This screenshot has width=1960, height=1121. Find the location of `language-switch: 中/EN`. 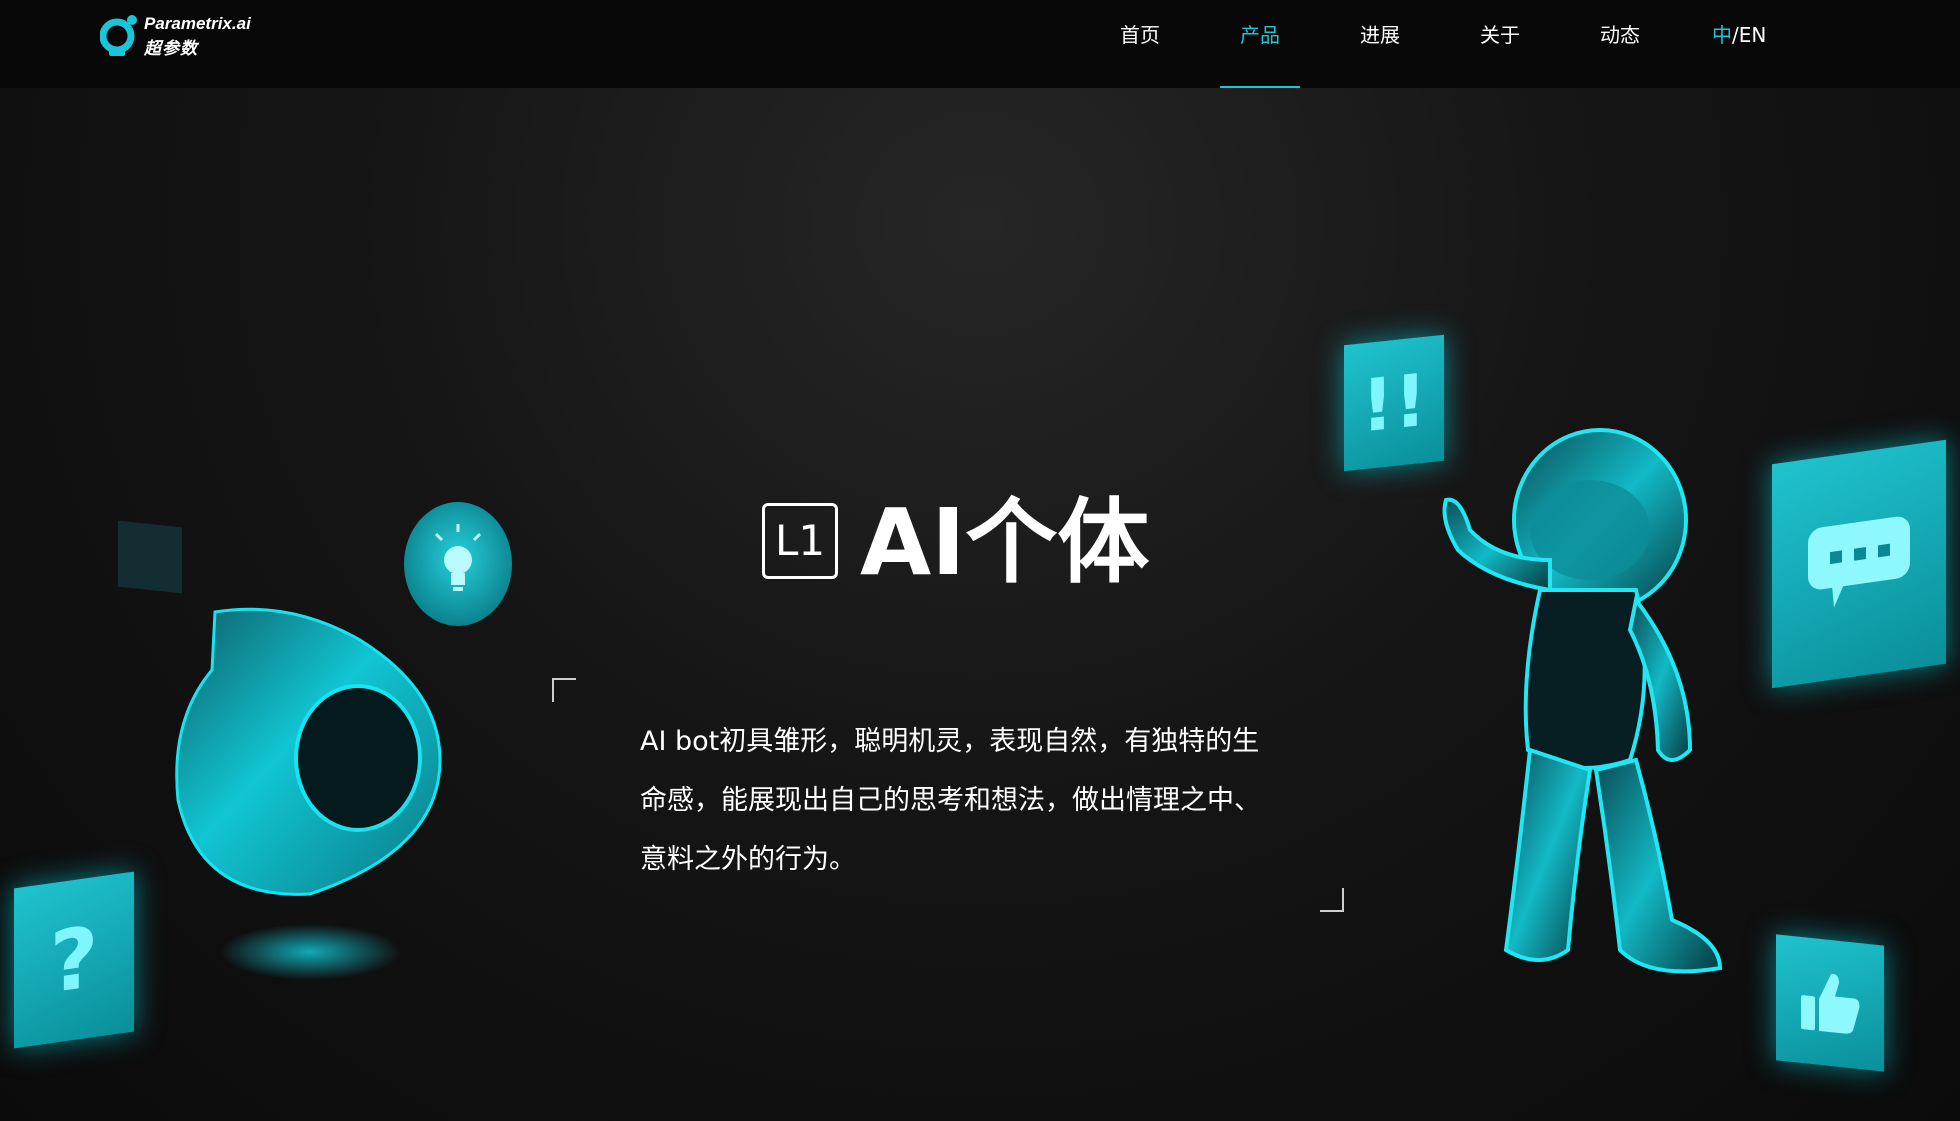

language-switch: 中/EN is located at coordinates (1752, 35).